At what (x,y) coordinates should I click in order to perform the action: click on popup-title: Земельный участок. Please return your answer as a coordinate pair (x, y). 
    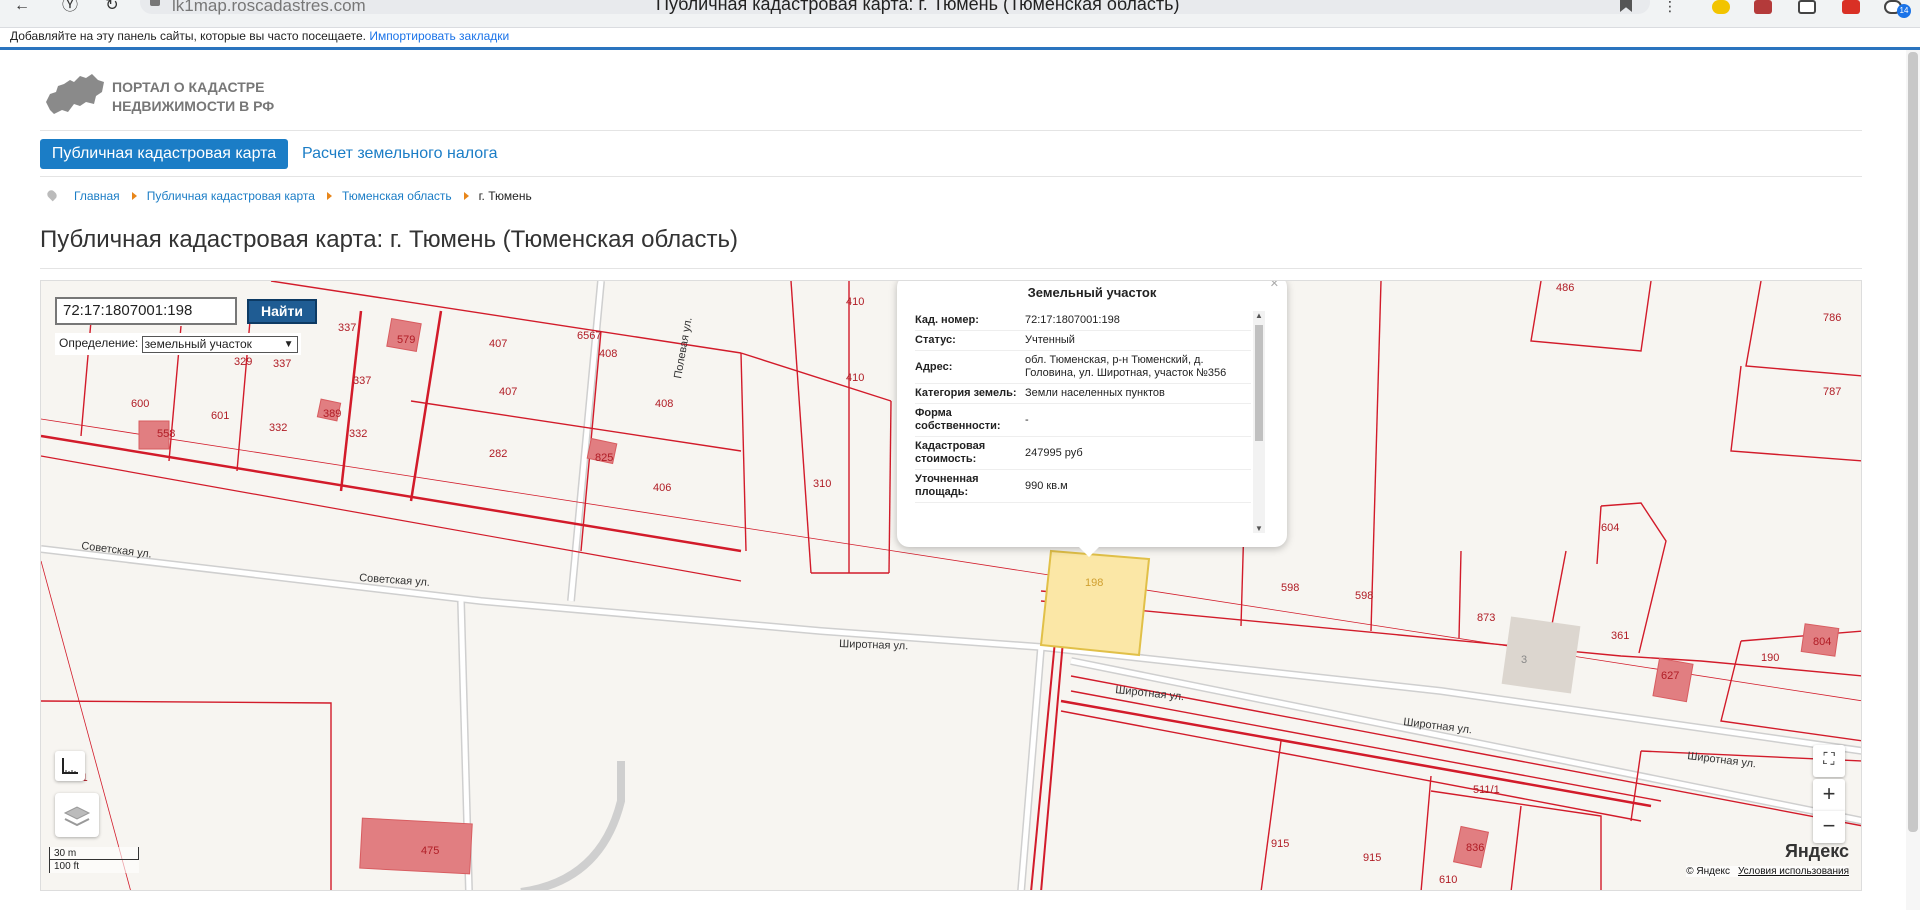
    Looking at the image, I should click on (1092, 292).